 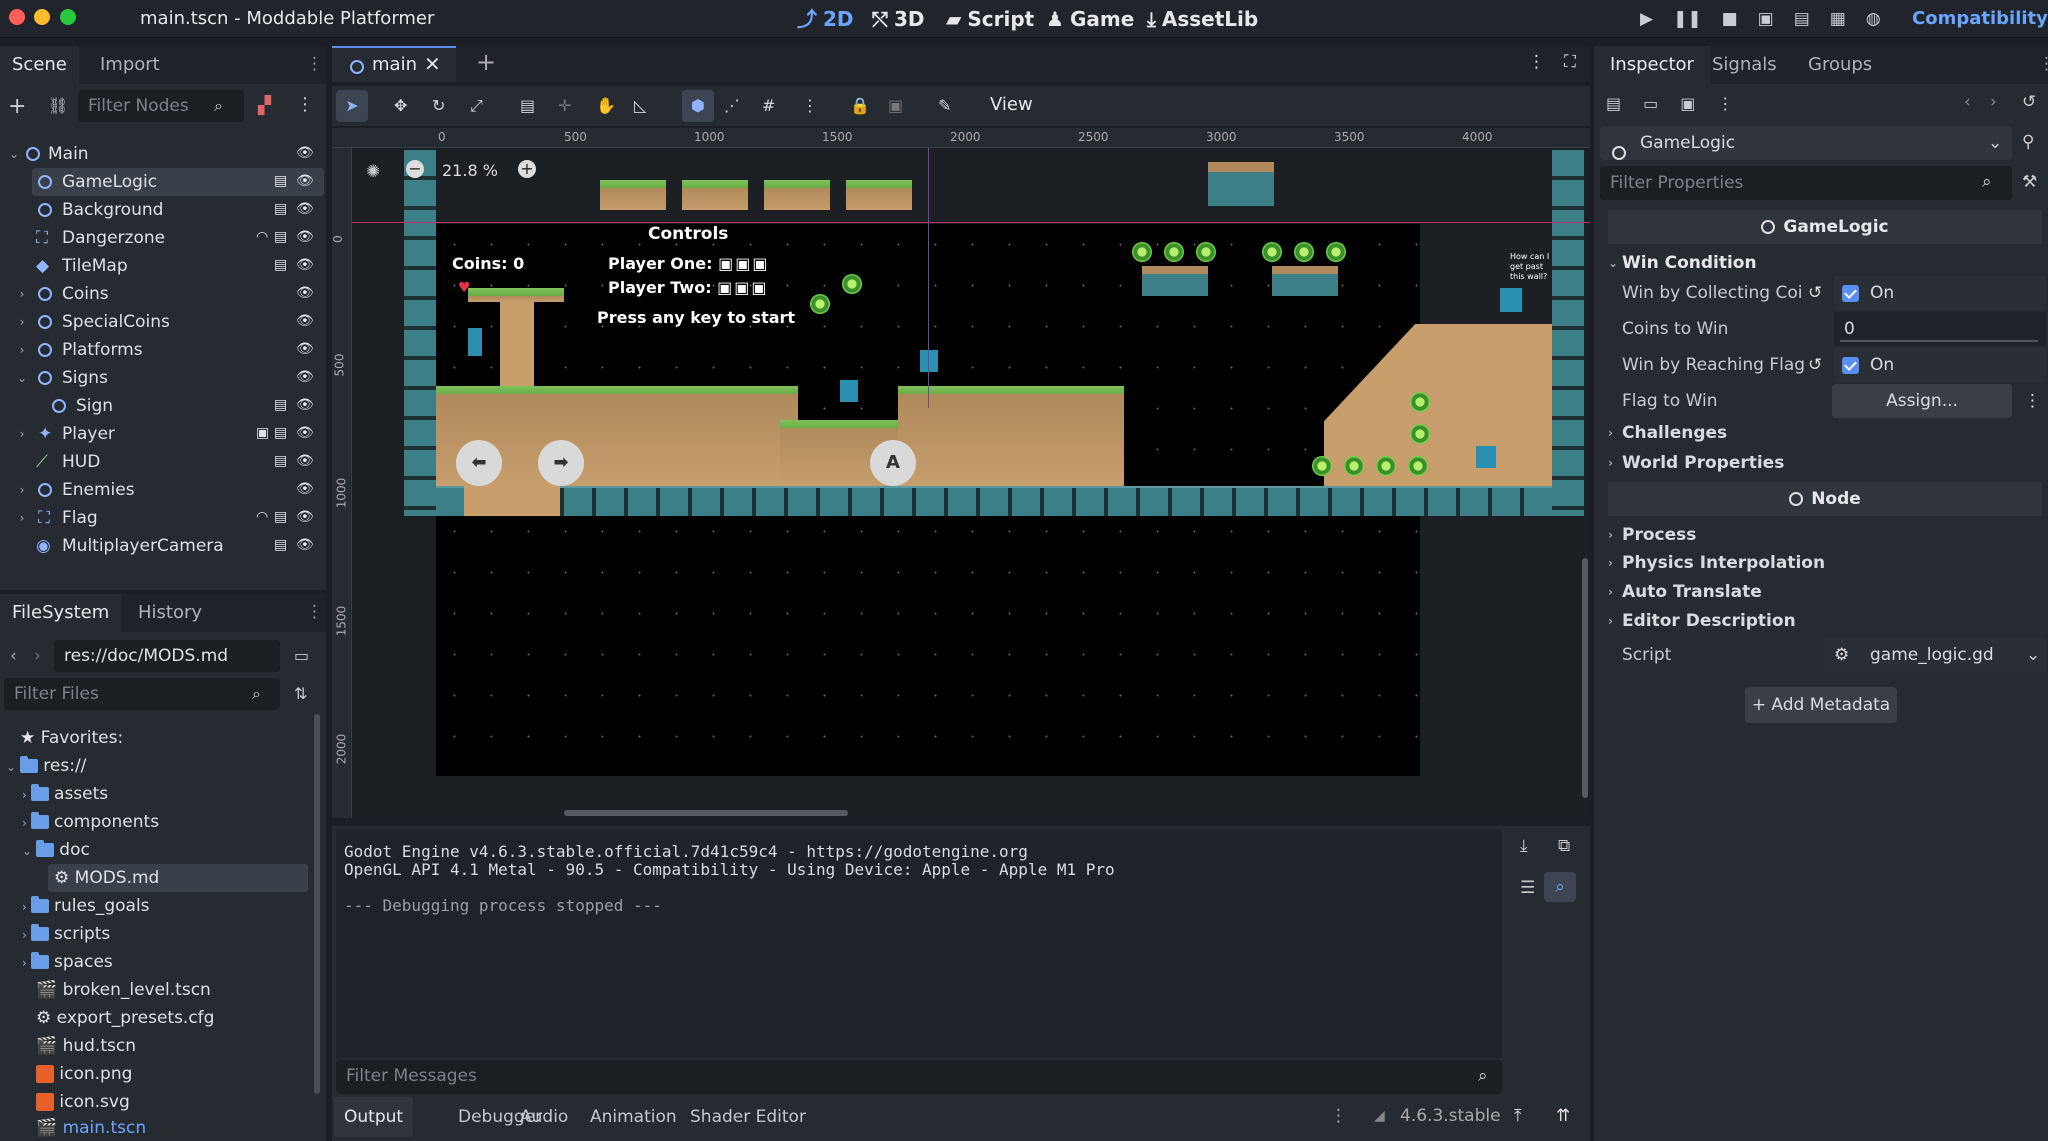 I want to click on win-by-collecting-toggle: On, so click(x=1940, y=293).